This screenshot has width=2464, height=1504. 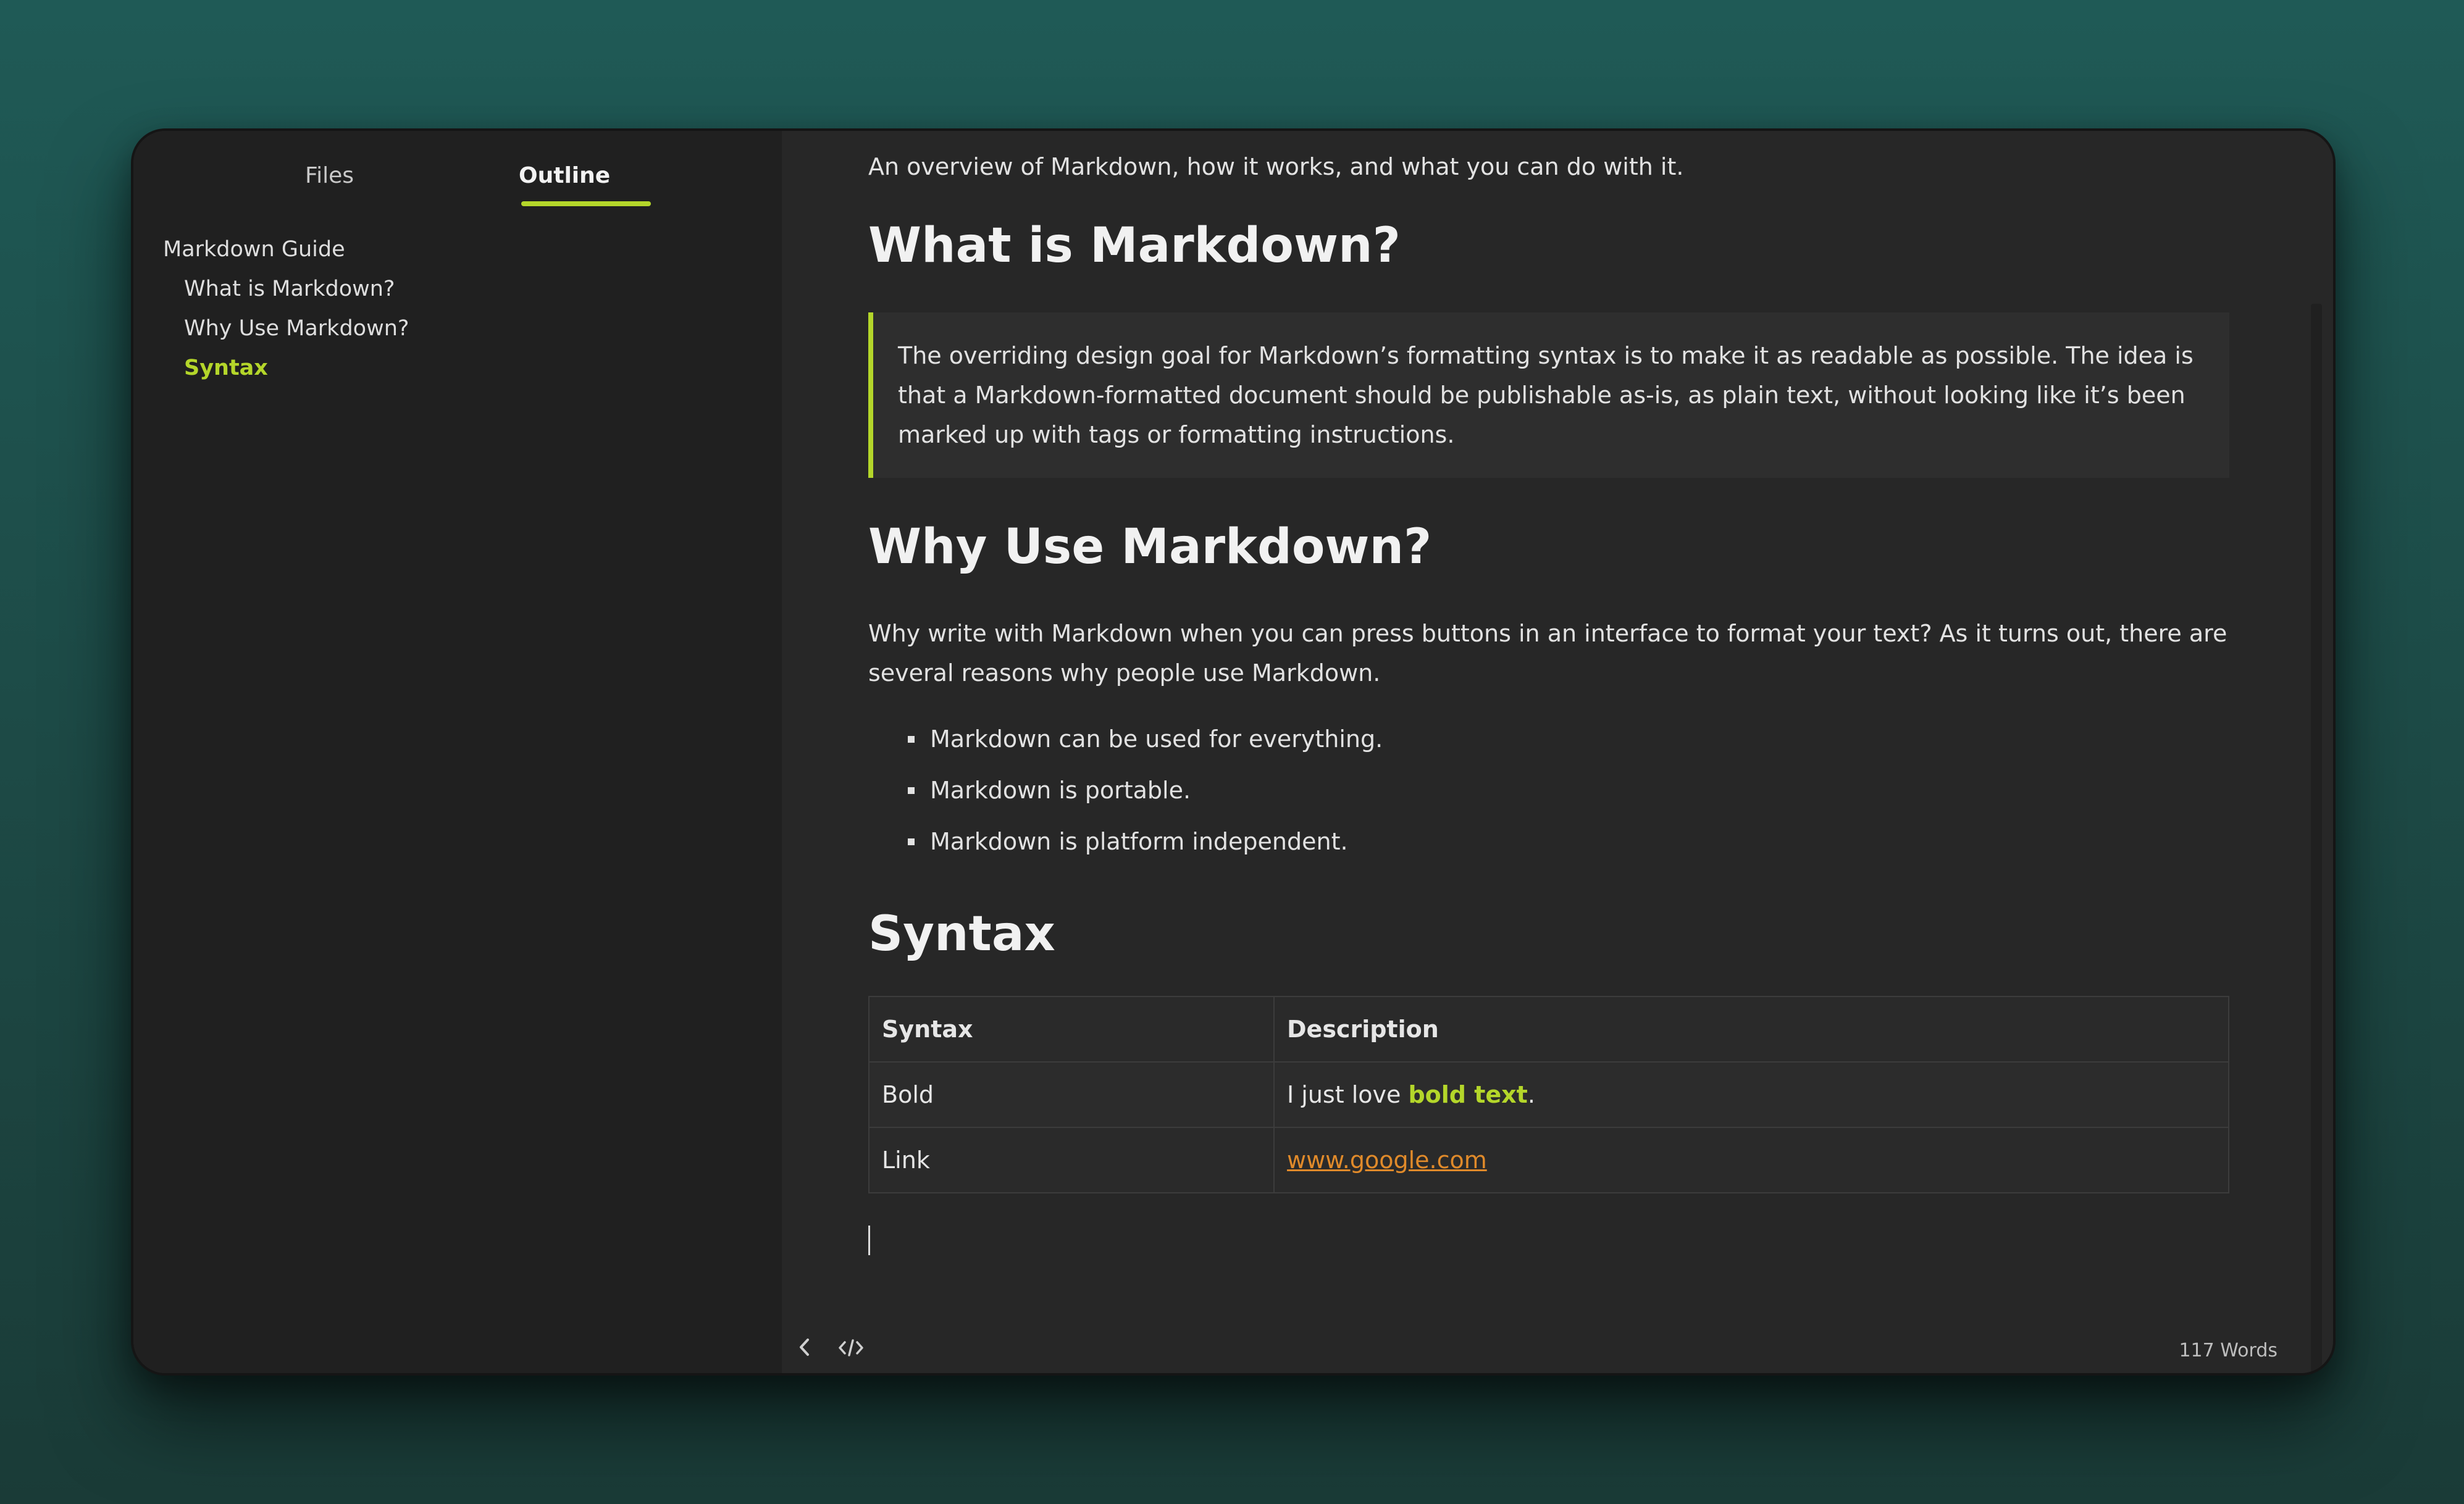 I want to click on tab-outline: Outline, so click(x=564, y=176).